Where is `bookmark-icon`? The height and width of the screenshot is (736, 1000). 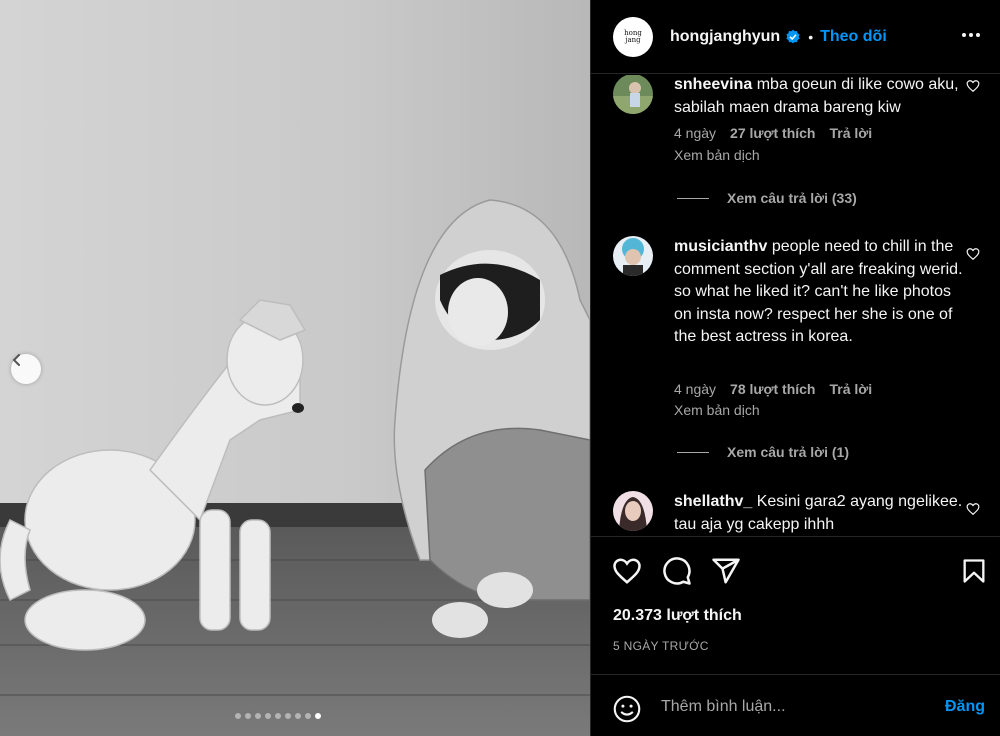 bookmark-icon is located at coordinates (974, 571).